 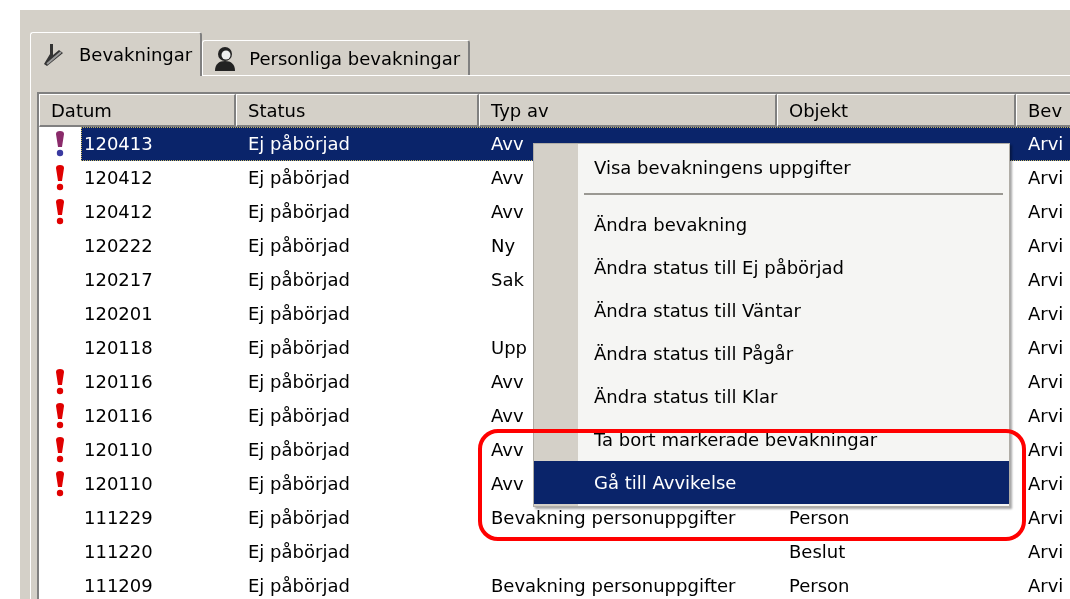 What do you see at coordinates (118, 517) in the screenshot?
I see `table-cell: 111229` at bounding box center [118, 517].